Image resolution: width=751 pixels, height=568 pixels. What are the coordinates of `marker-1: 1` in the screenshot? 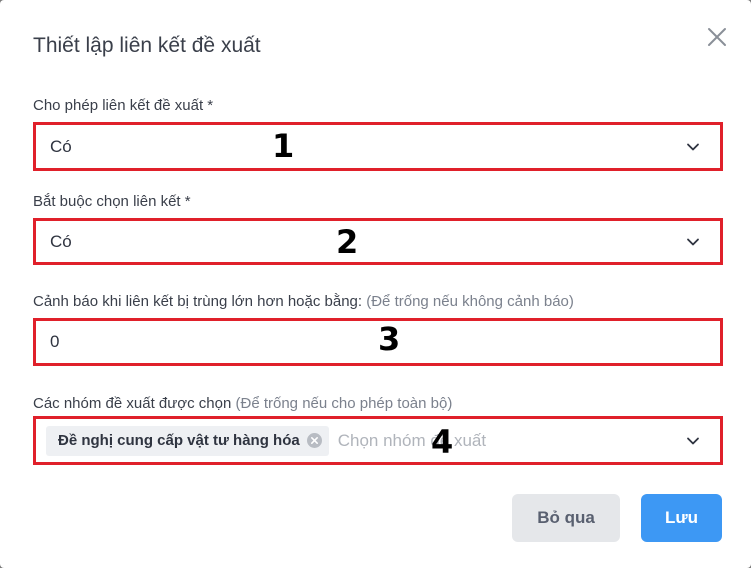 It's located at (283, 146).